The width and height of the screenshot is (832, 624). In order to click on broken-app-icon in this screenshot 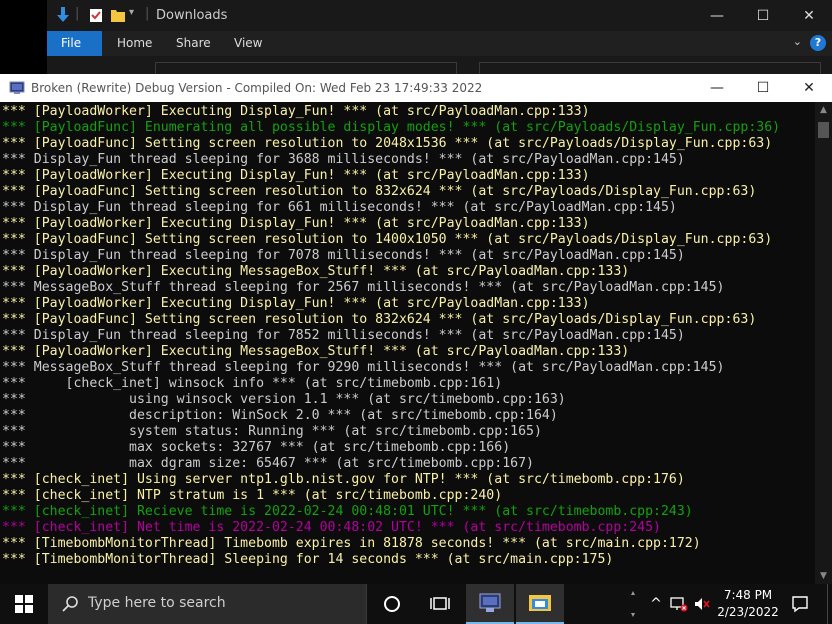, I will do `click(490, 602)`.